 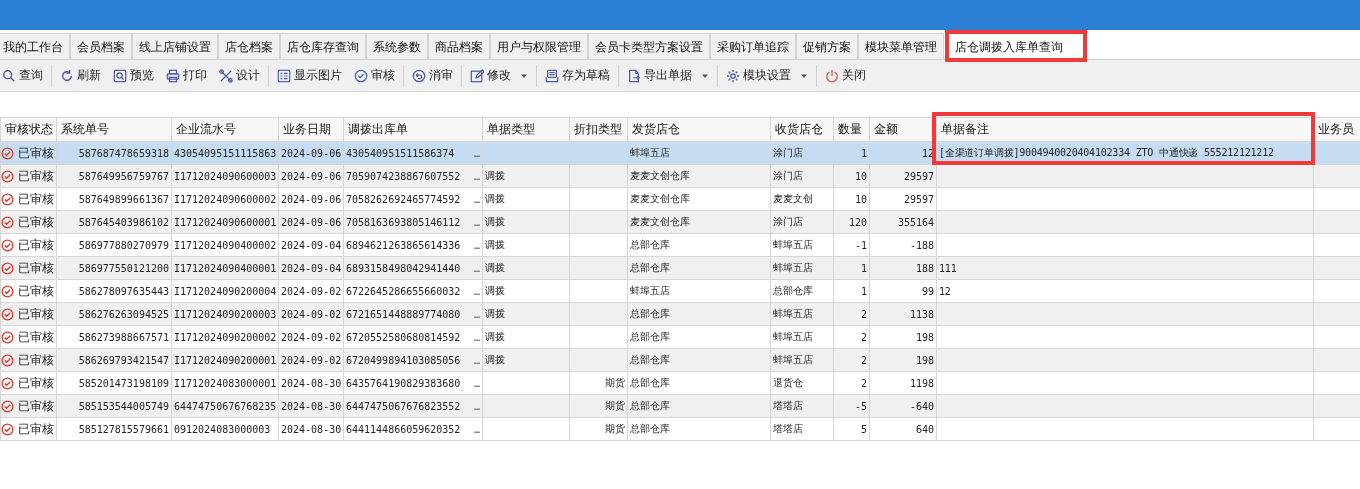 What do you see at coordinates (1336, 129) in the screenshot?
I see `column-header: 业务员` at bounding box center [1336, 129].